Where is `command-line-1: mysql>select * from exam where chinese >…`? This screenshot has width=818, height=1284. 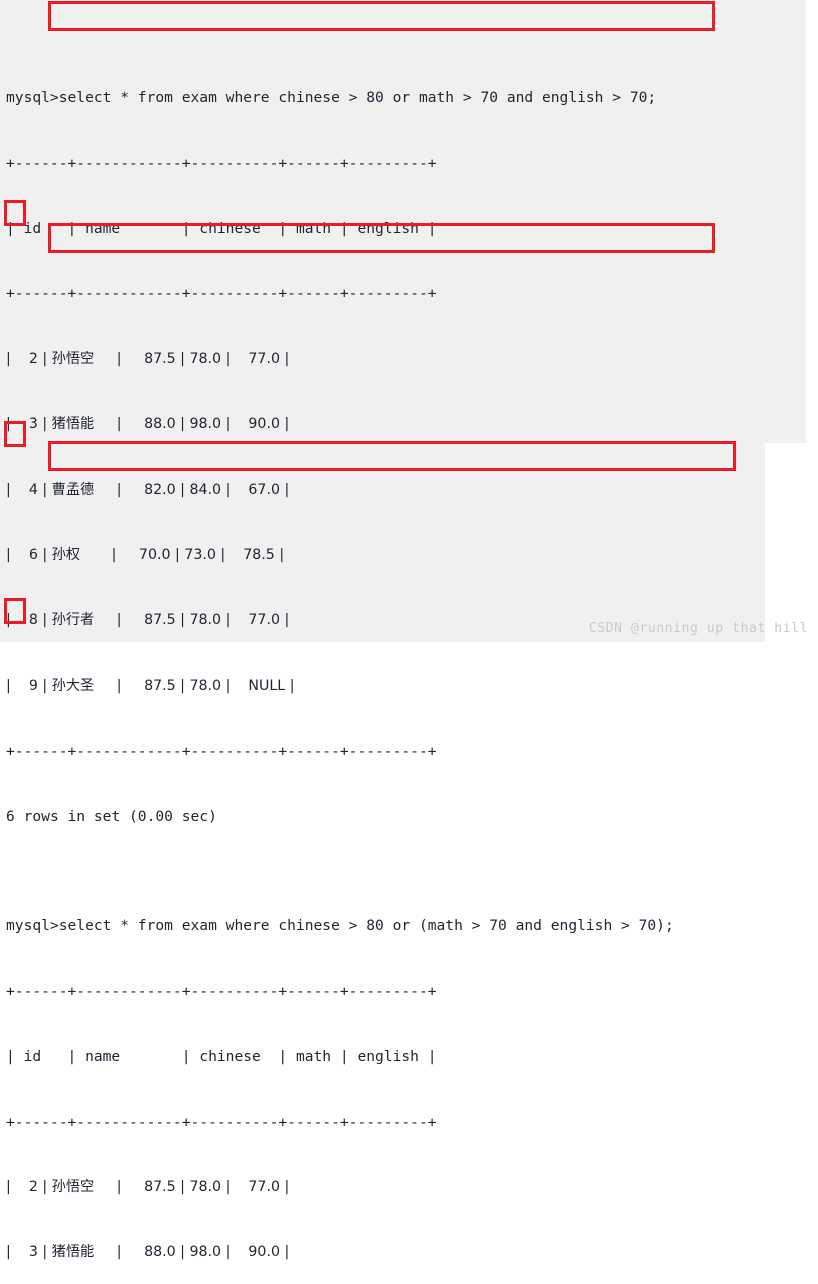 command-line-1: mysql>select * from exam where chinese >… is located at coordinates (409, 98).